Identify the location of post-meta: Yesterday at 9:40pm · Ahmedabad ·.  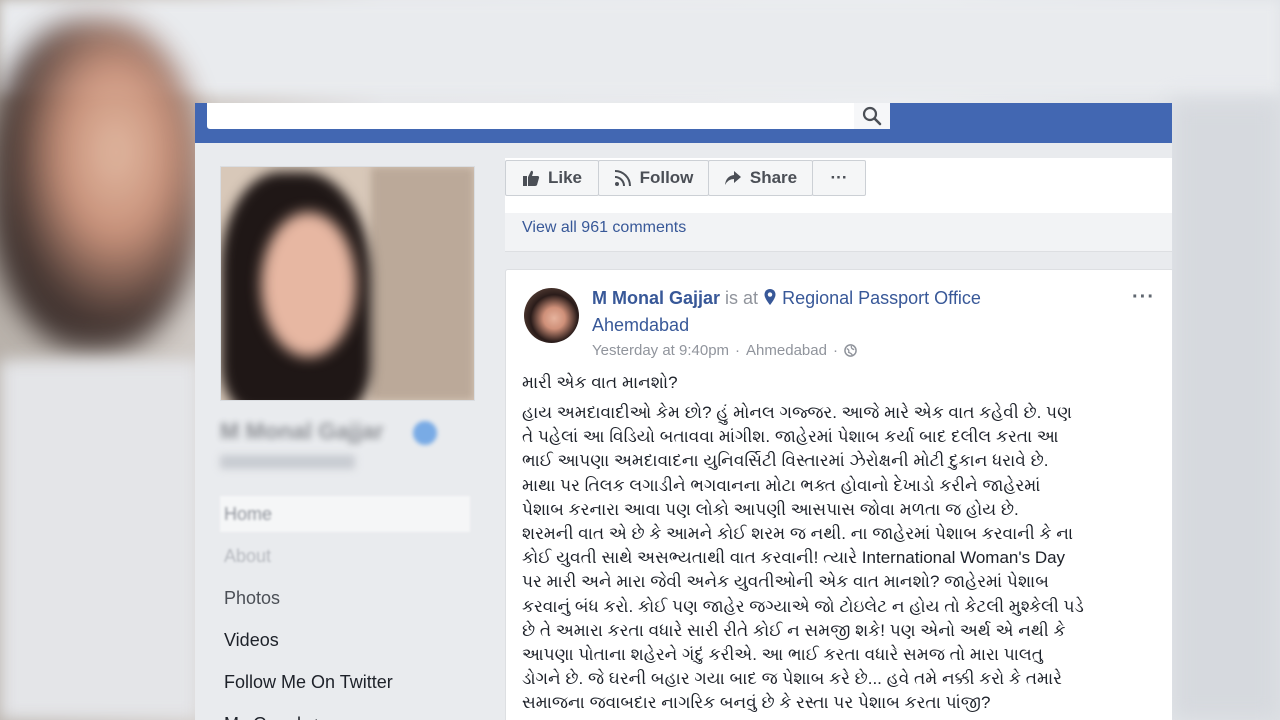
(724, 350).